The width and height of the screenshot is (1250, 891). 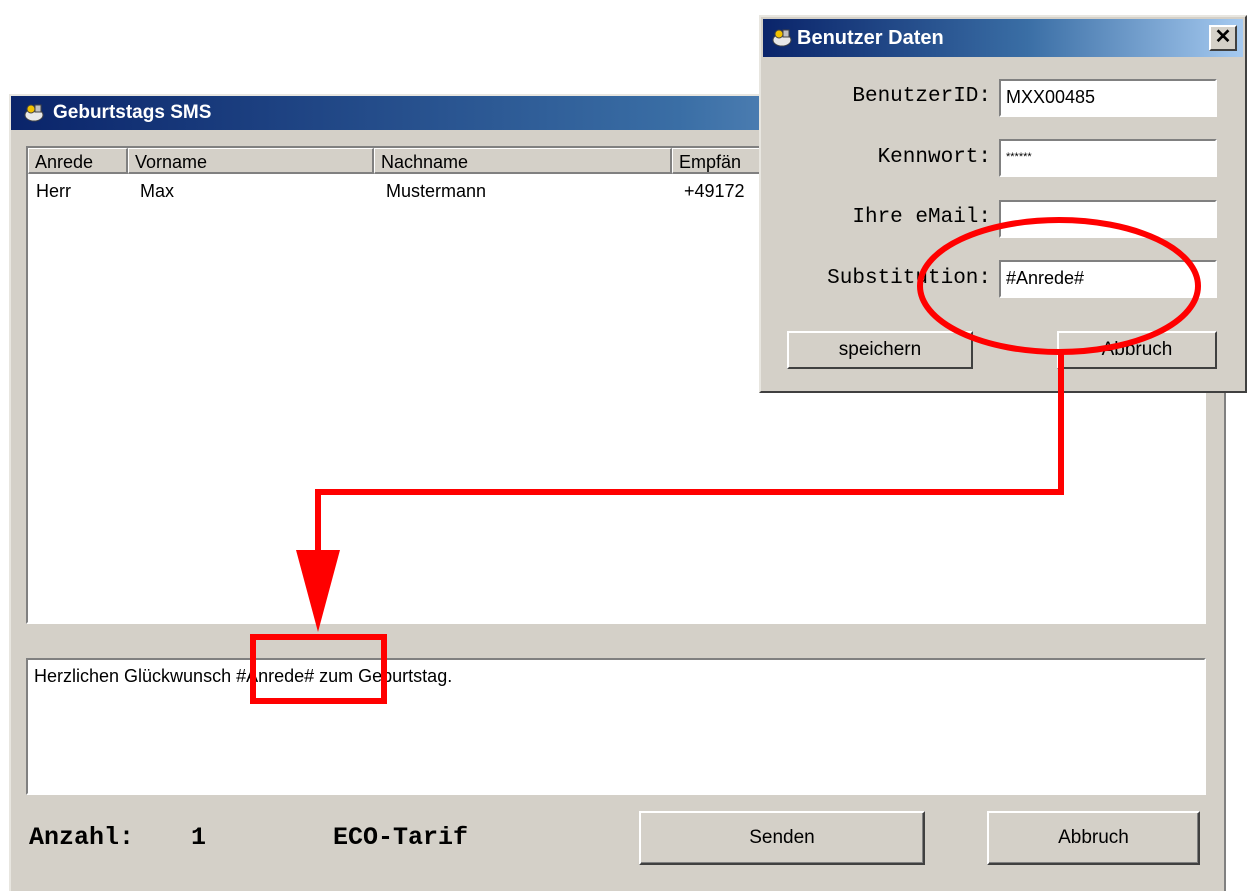 What do you see at coordinates (78, 161) in the screenshot?
I see `column-header-anrede: Anrede` at bounding box center [78, 161].